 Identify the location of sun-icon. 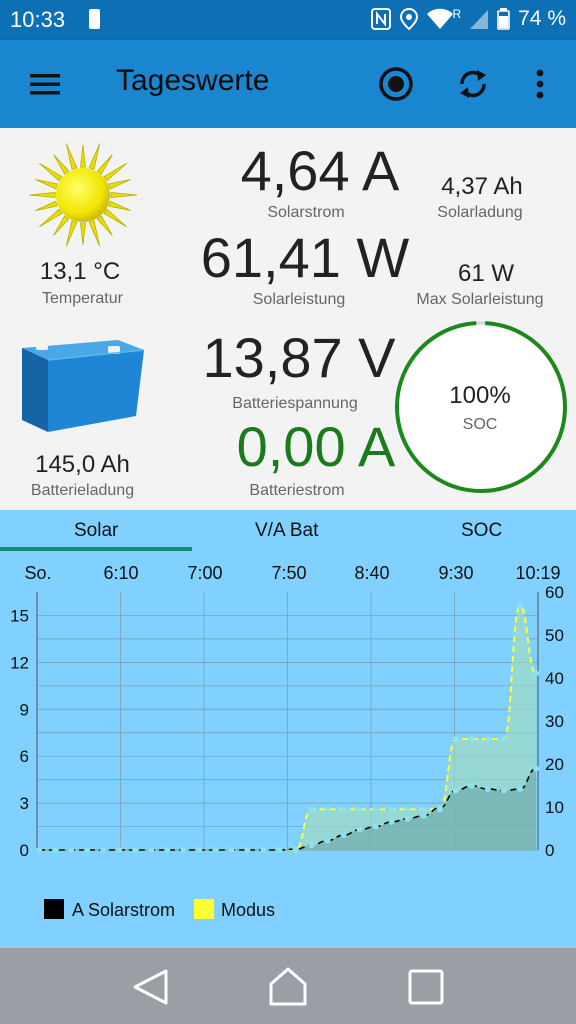
(83, 195).